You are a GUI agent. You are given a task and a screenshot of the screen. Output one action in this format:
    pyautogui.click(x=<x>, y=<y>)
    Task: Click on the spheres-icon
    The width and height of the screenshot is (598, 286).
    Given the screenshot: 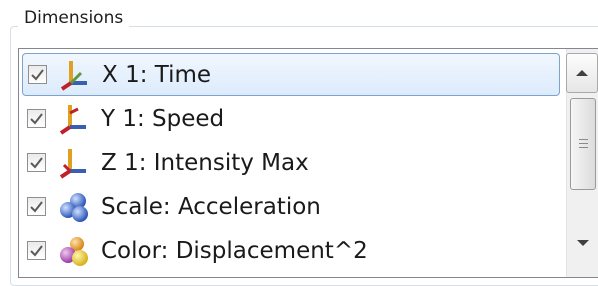 What is the action you would take?
    pyautogui.click(x=74, y=207)
    